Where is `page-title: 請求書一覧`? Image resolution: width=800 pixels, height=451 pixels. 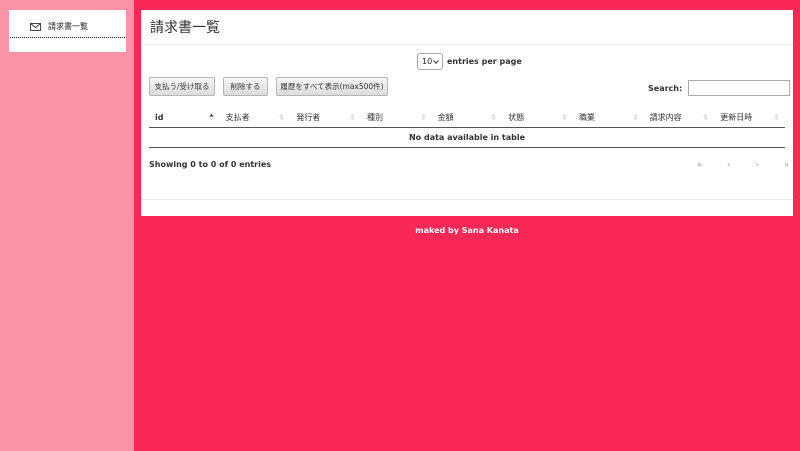 page-title: 請求書一覧 is located at coordinates (185, 28).